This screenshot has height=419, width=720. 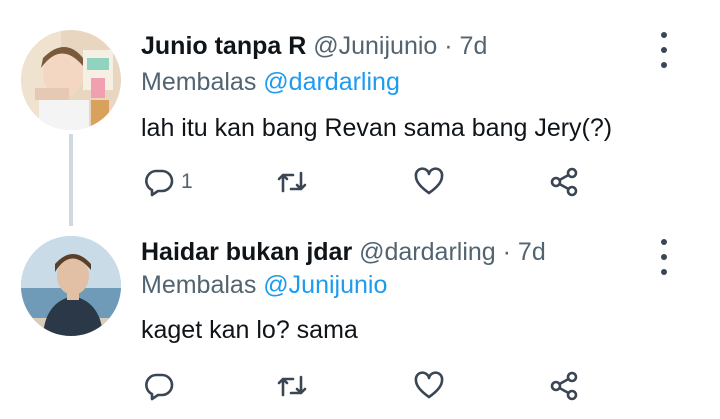 I want to click on tweet-header: Junio tanpa R @Junijunio · 7d, so click(x=314, y=46).